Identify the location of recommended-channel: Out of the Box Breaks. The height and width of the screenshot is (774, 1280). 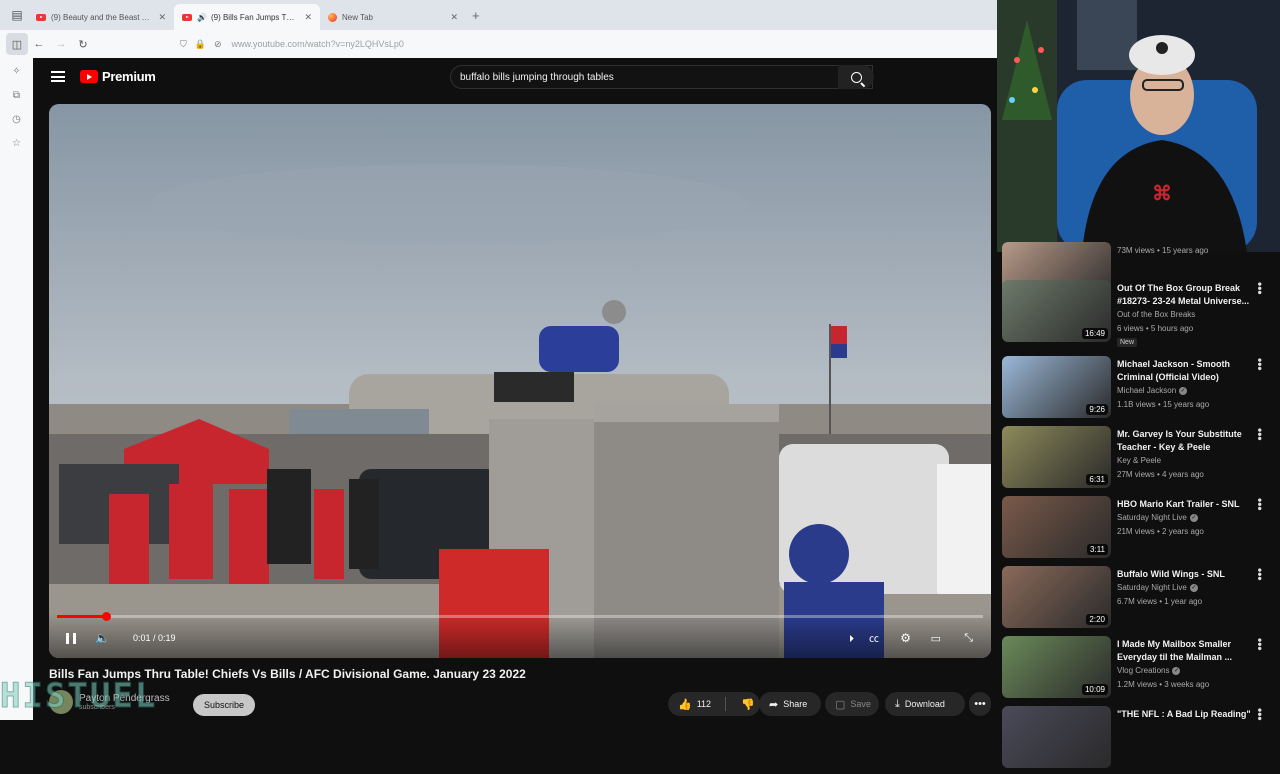
(1156, 314).